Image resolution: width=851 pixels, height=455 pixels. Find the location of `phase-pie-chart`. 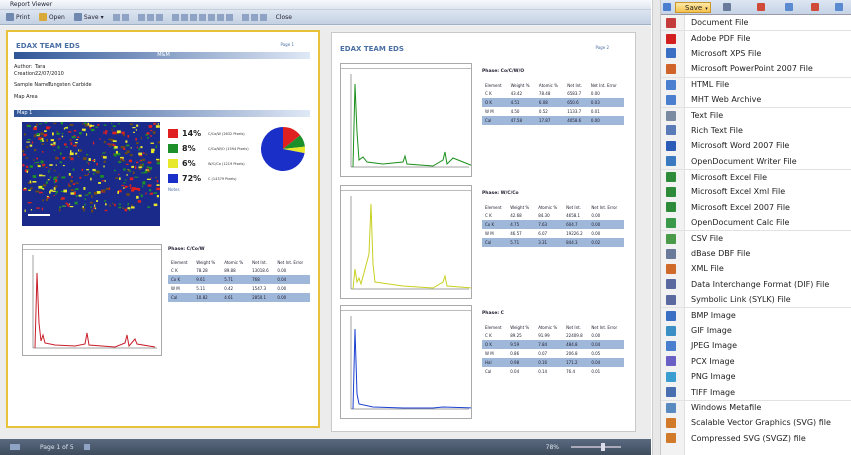

phase-pie-chart is located at coordinates (283, 149).